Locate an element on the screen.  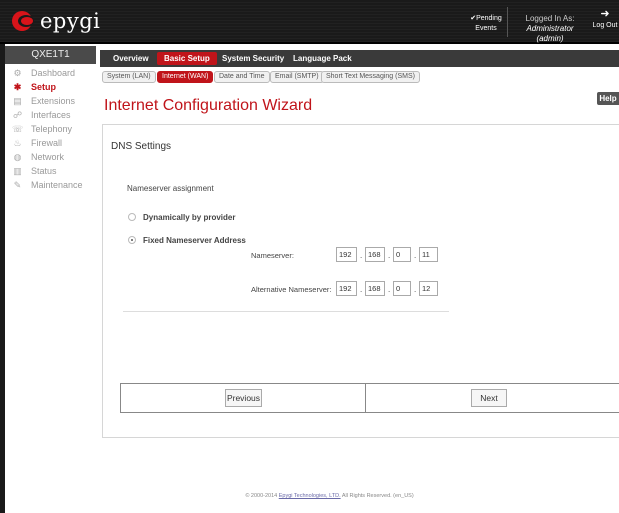
alt-nameserver-label: Alternative Nameserver: is located at coordinates (291, 289).